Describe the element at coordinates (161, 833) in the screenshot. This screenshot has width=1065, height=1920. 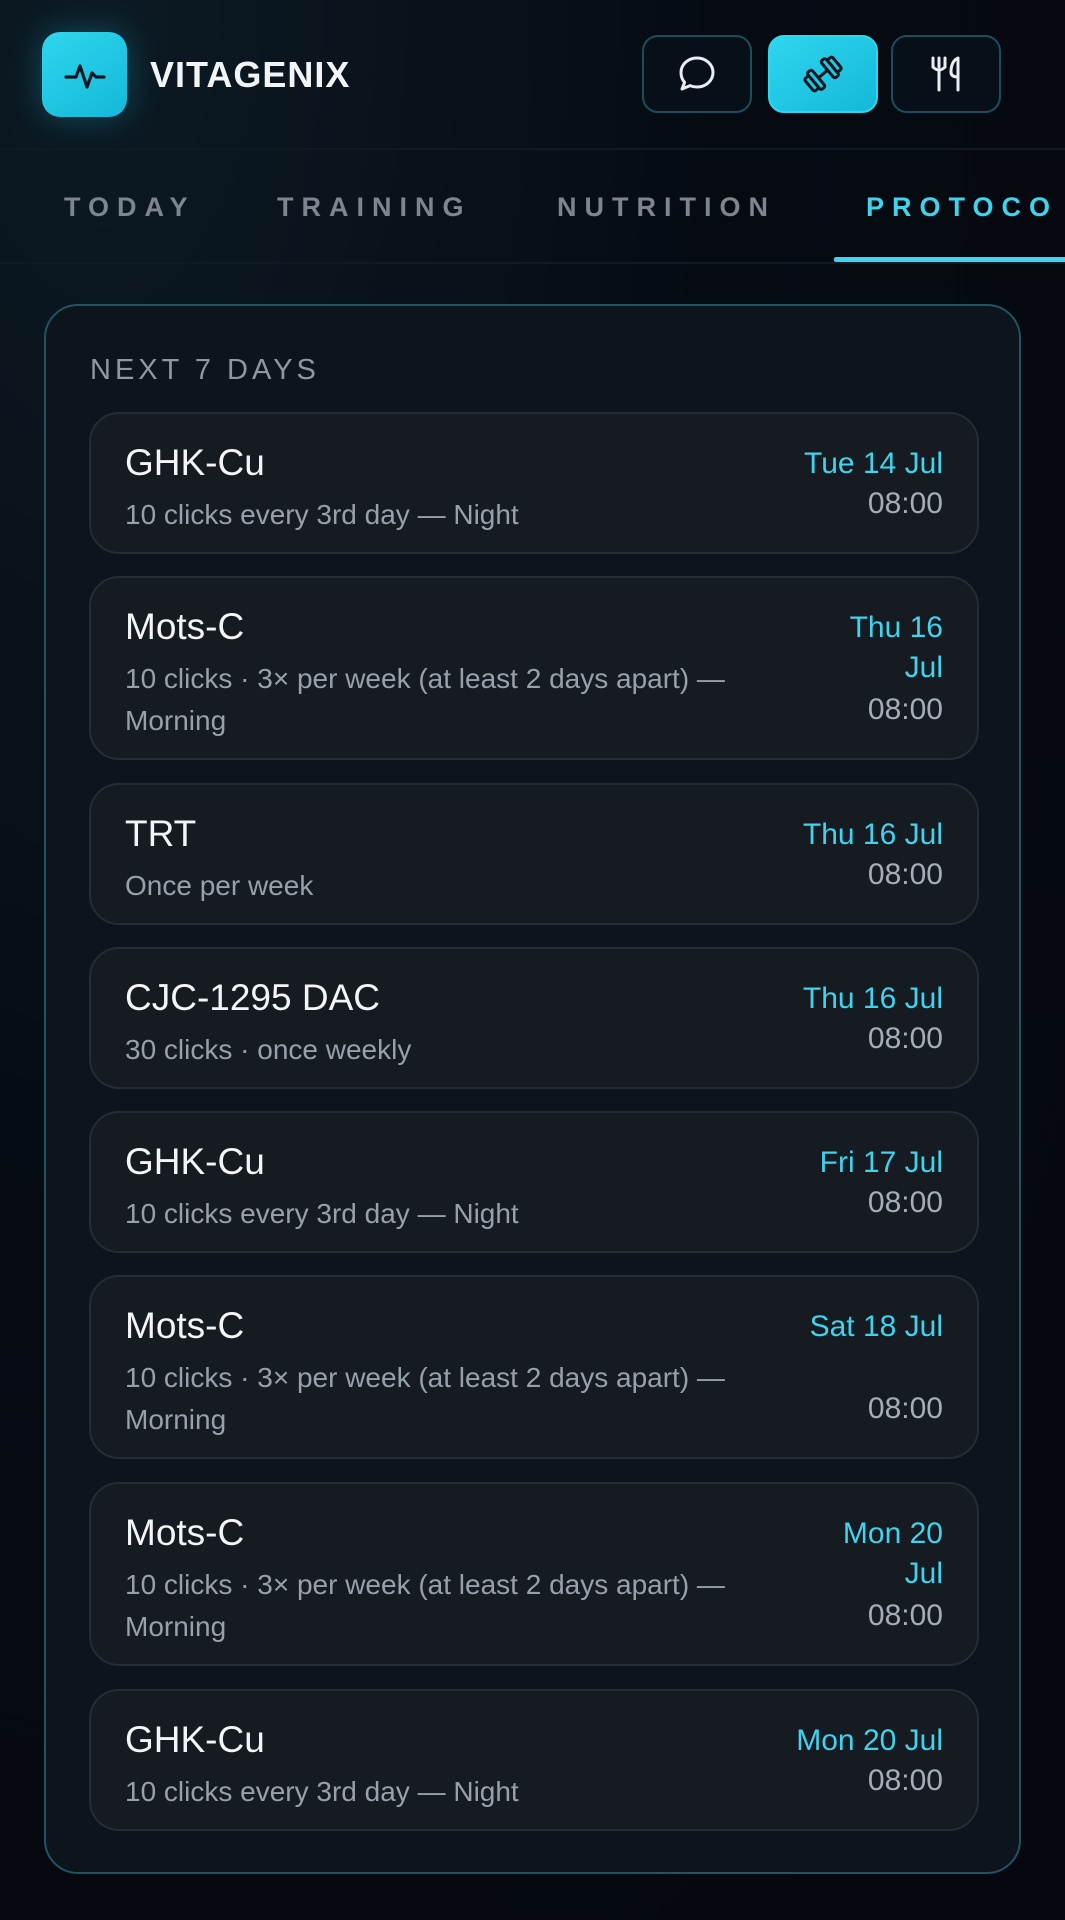
I see `item-name: TRT` at that location.